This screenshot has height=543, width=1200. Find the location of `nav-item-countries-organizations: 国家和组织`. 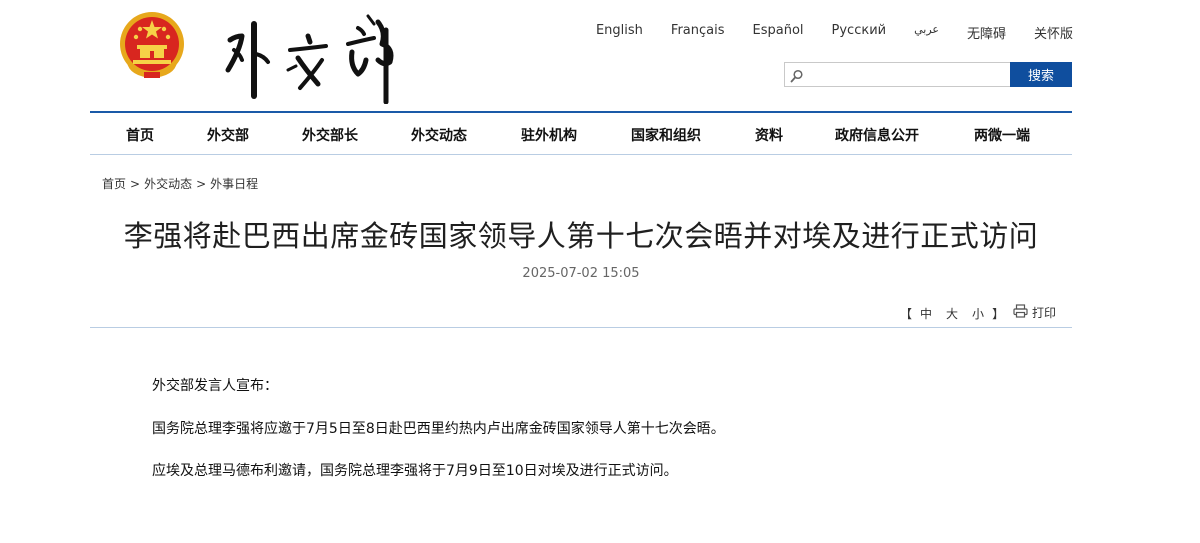

nav-item-countries-organizations: 国家和组织 is located at coordinates (666, 135).